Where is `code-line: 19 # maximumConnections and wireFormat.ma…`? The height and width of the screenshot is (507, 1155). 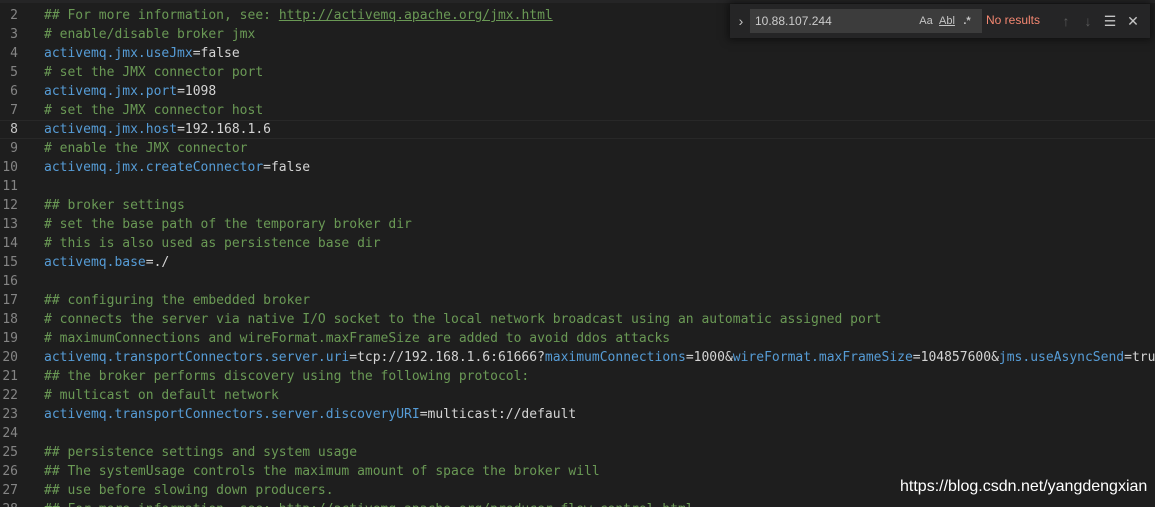
code-line: 19 # maximumConnections and wireFormat.ma… is located at coordinates (577, 338).